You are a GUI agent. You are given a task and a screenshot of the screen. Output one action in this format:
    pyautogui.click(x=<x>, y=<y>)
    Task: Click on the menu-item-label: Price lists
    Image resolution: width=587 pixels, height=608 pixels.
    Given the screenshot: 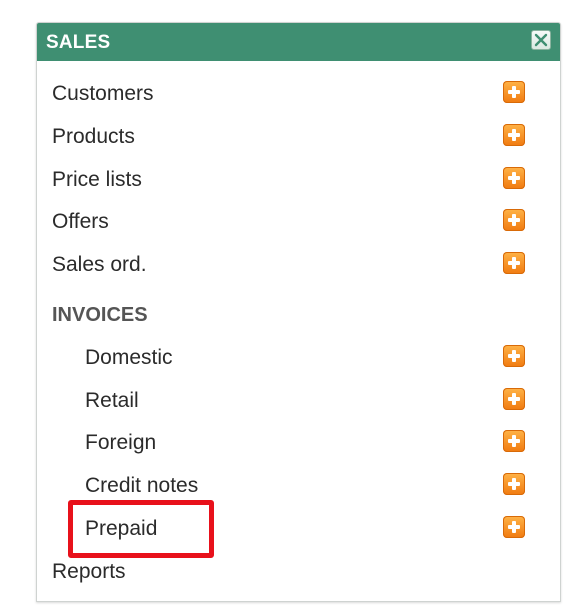 What is the action you would take?
    pyautogui.click(x=97, y=179)
    